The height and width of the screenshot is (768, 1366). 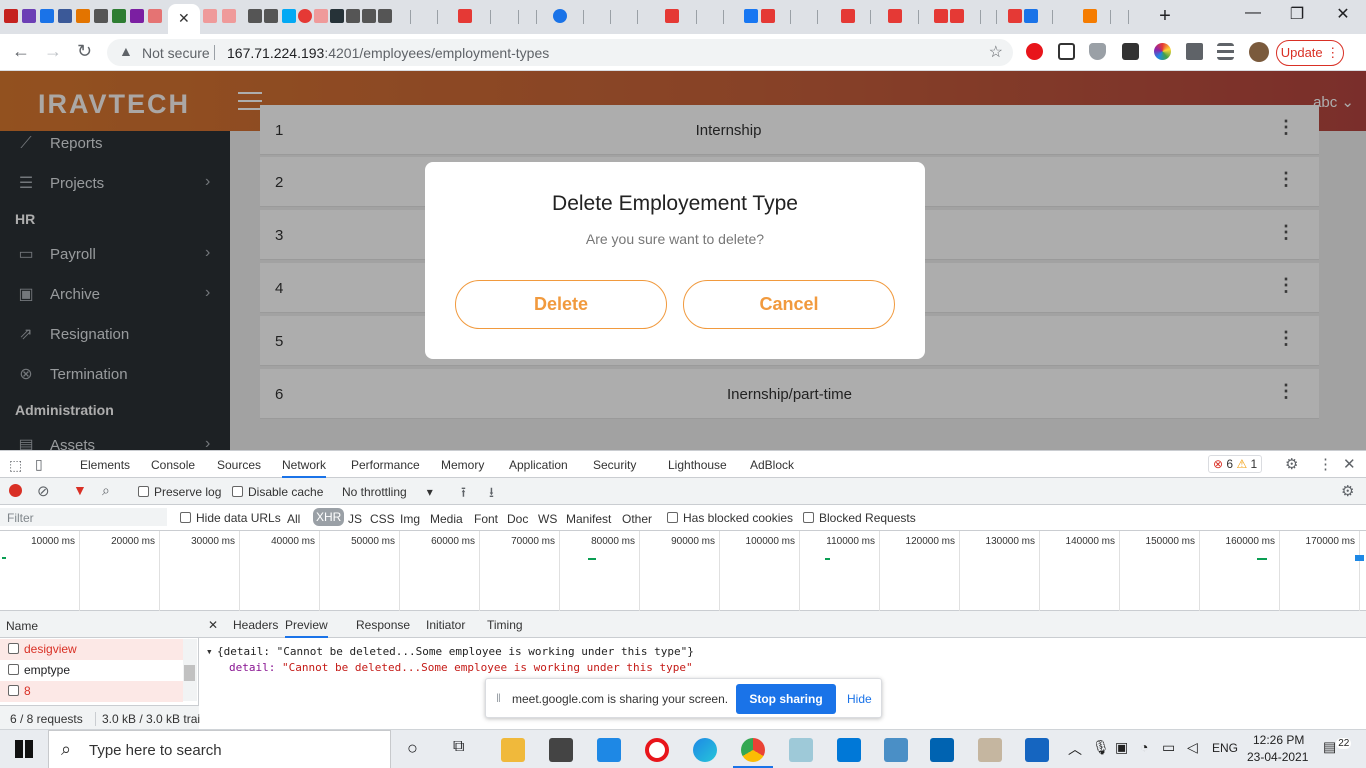 I want to click on windows-start-icon, so click(x=24, y=749).